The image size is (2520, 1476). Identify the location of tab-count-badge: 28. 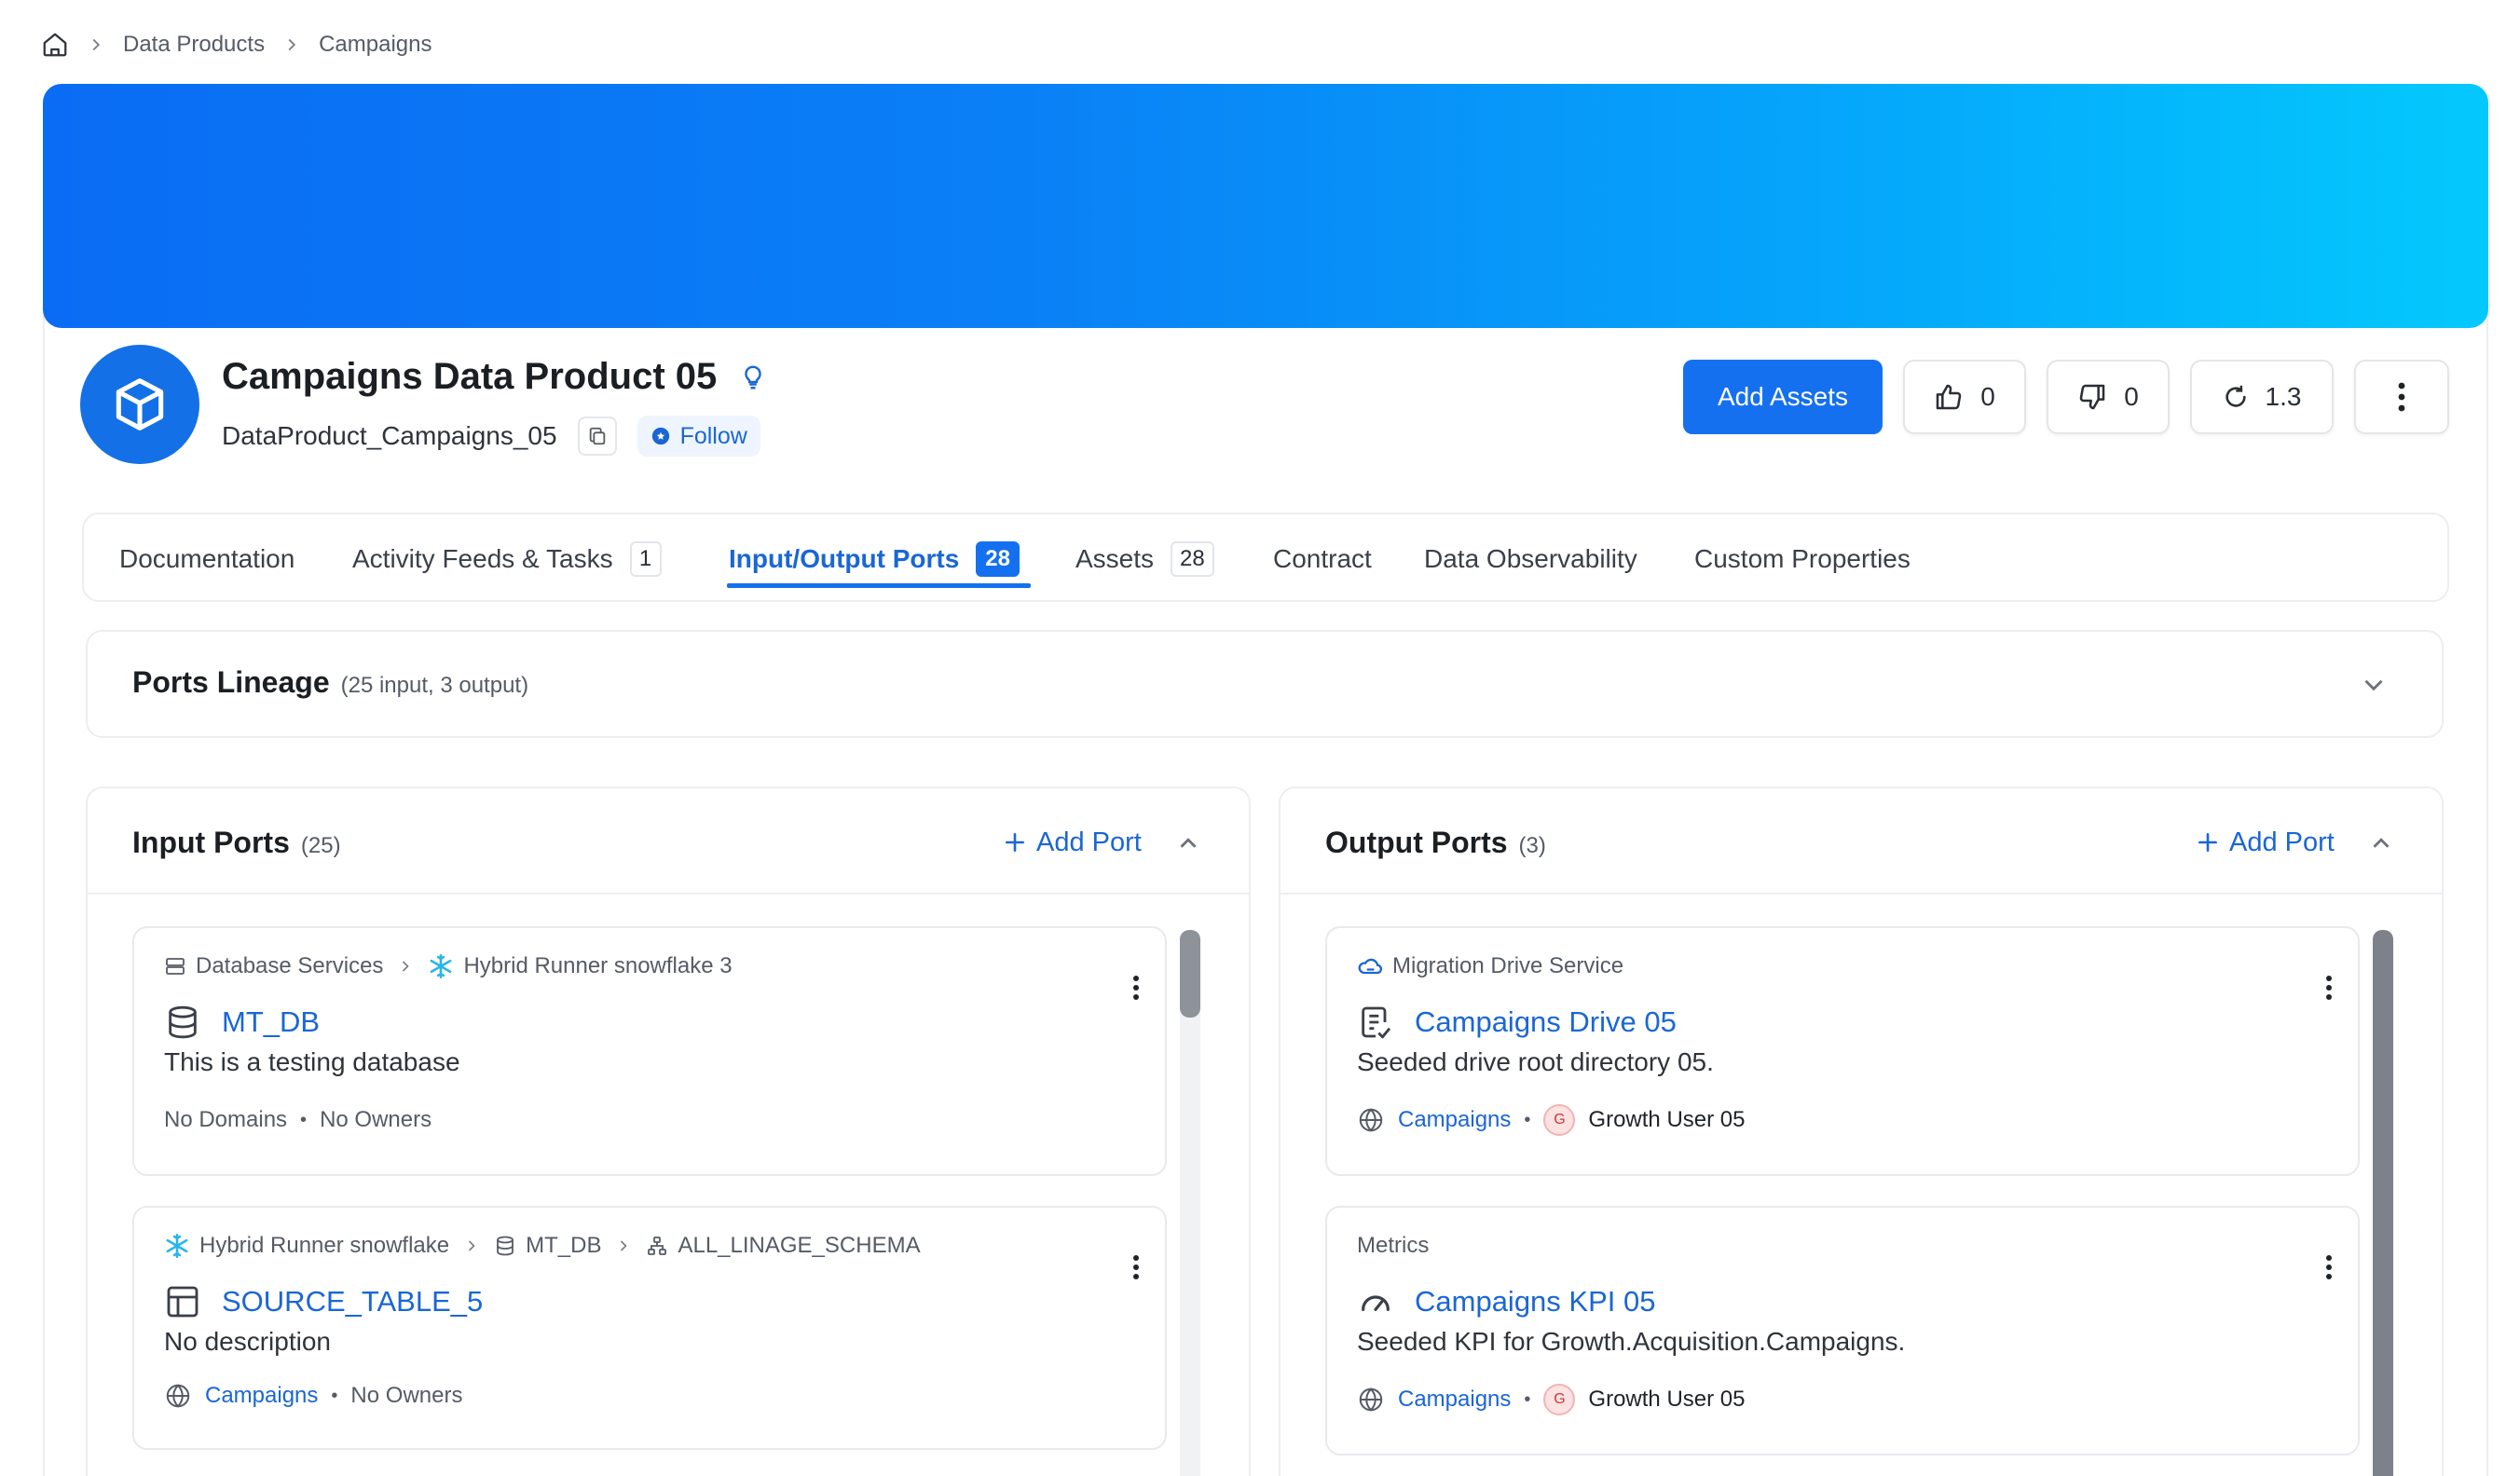
(1192, 559).